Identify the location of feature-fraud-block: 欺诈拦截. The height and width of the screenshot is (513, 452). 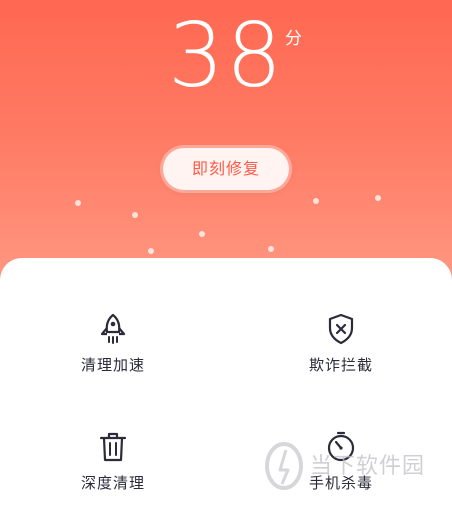
(341, 343).